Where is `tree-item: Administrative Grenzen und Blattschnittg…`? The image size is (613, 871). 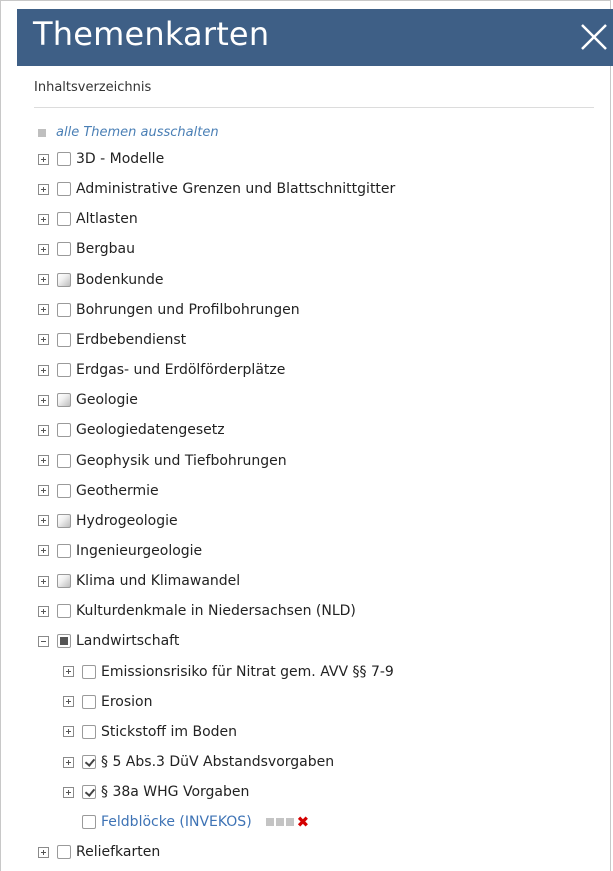
tree-item: Administrative Grenzen und Blattschnittg… is located at coordinates (216, 189).